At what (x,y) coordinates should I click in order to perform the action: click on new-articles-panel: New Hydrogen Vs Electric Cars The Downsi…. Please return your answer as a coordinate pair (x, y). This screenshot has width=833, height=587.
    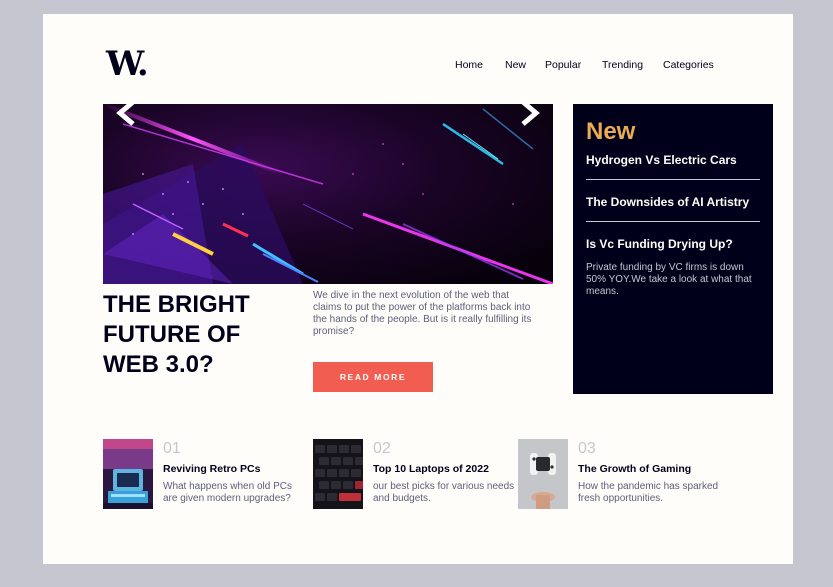
    Looking at the image, I should click on (673, 249).